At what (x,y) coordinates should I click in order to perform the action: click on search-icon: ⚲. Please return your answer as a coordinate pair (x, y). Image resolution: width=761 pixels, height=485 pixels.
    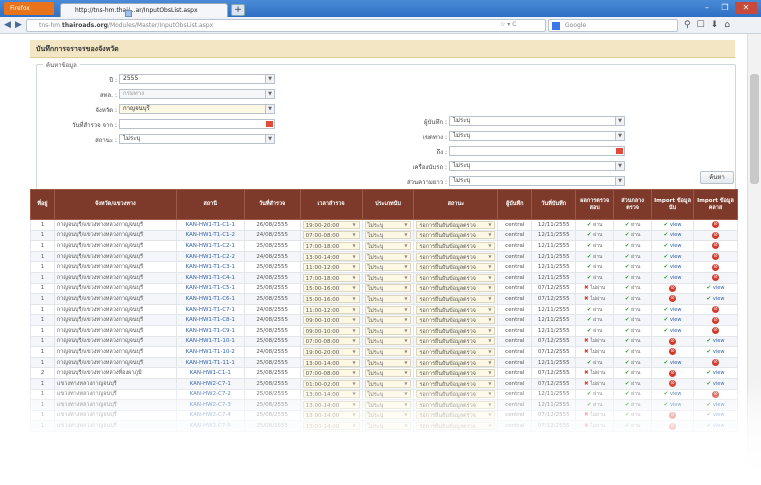
    Looking at the image, I should click on (687, 25).